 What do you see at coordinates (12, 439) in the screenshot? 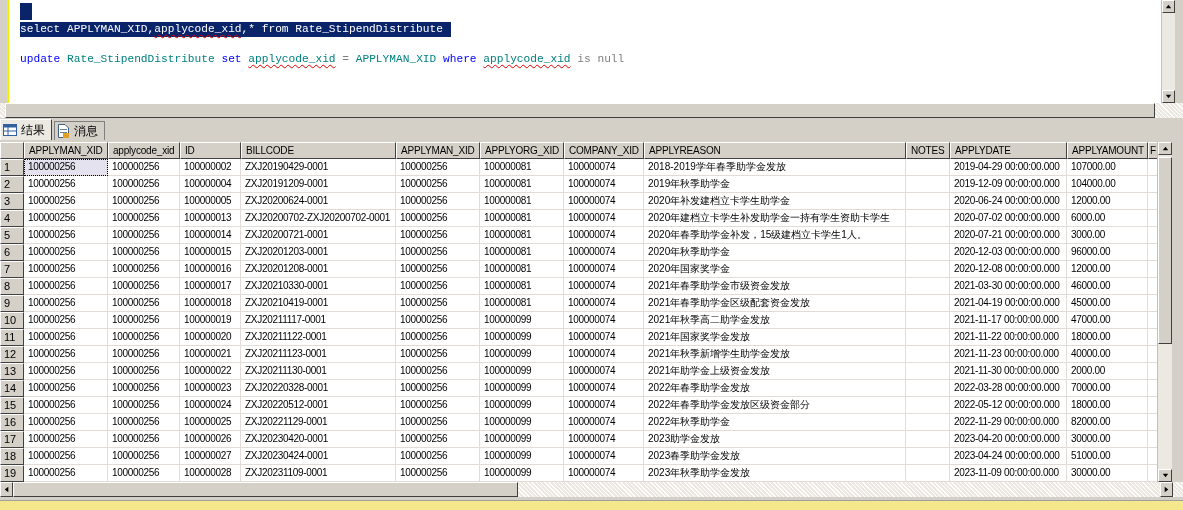
I see `row-header: 17` at bounding box center [12, 439].